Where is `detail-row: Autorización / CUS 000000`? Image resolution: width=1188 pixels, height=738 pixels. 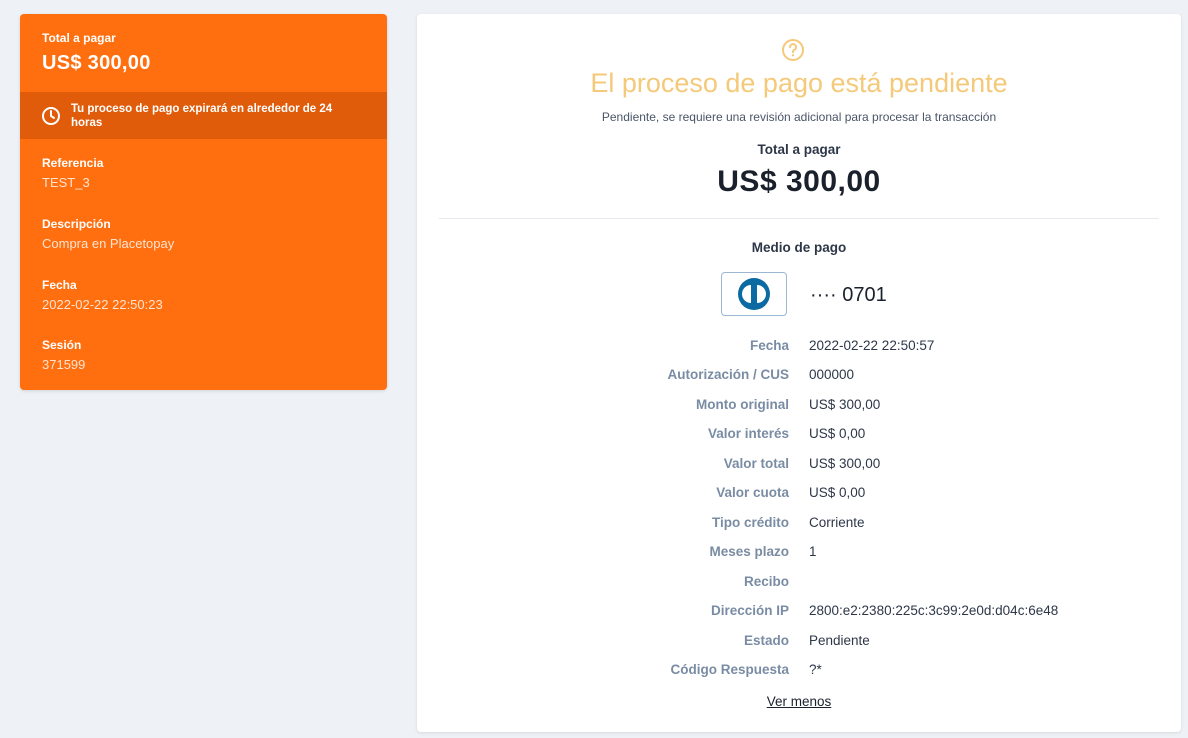 detail-row: Autorización / CUS 000000 is located at coordinates (799, 377).